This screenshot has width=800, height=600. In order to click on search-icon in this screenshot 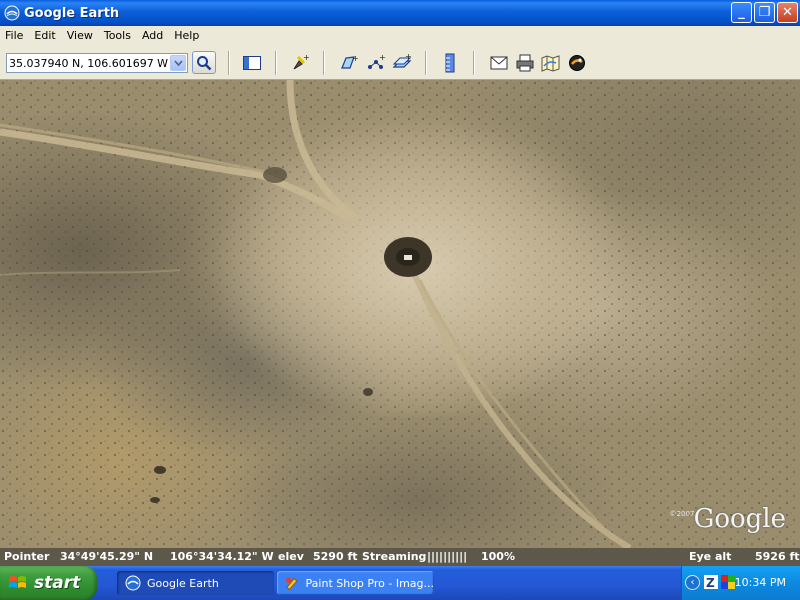, I will do `click(204, 62)`.